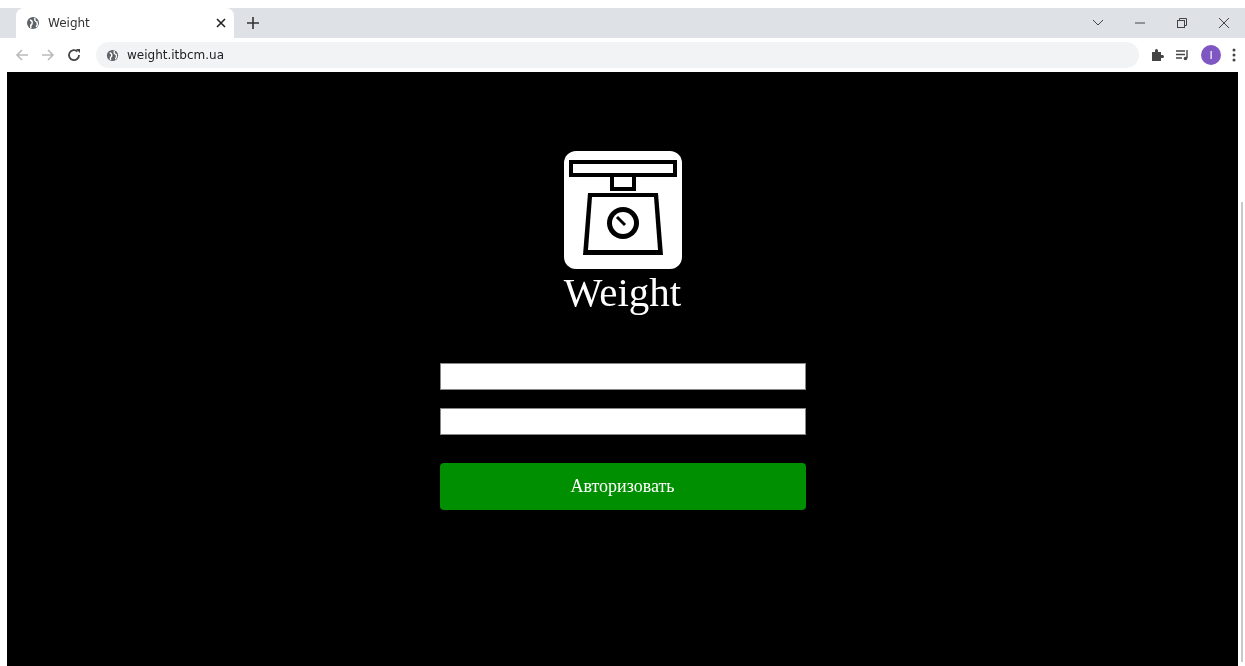 This screenshot has width=1245, height=666. I want to click on login-button: Авторизовать, so click(622, 486).